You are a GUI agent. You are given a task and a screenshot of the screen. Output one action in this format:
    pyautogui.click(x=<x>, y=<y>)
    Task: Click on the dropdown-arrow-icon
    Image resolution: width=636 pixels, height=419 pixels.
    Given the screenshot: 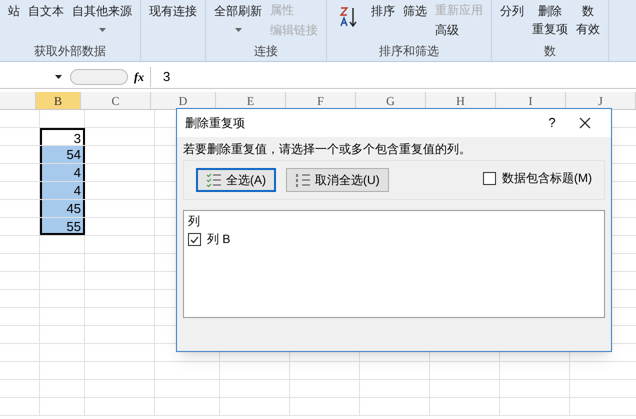 What is the action you would take?
    pyautogui.click(x=58, y=76)
    